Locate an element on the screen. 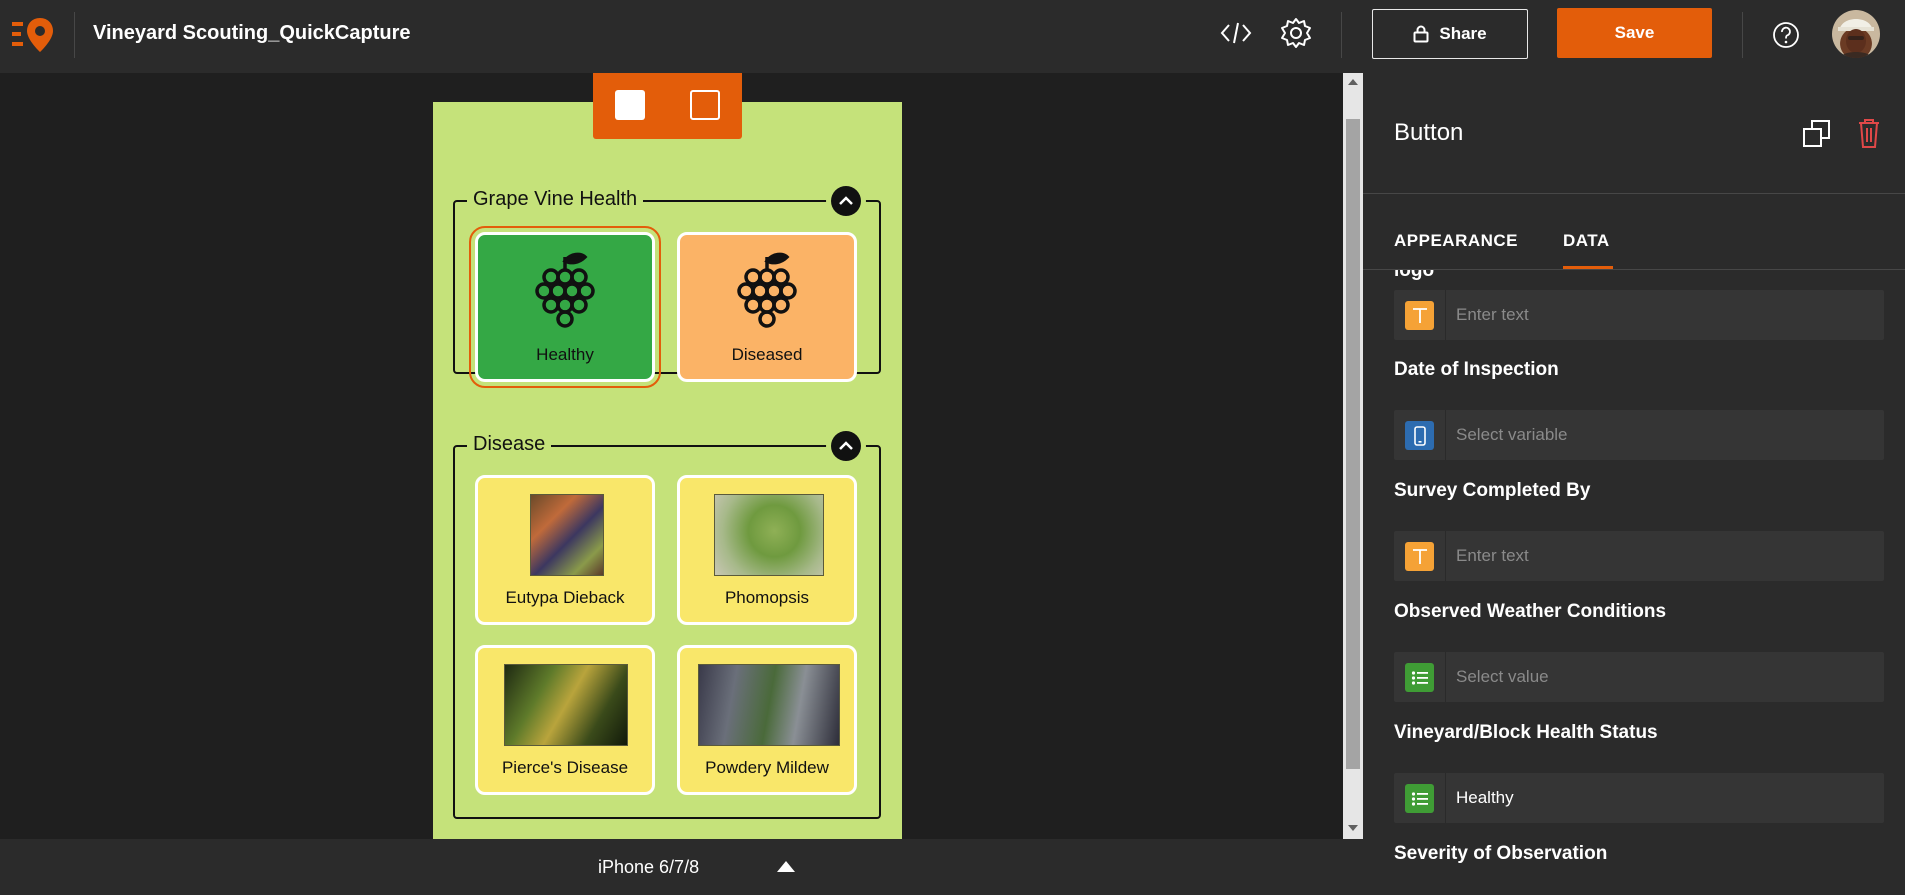 Image resolution: width=1905 pixels, height=895 pixels. healthy-button: Healthy is located at coordinates (565, 307).